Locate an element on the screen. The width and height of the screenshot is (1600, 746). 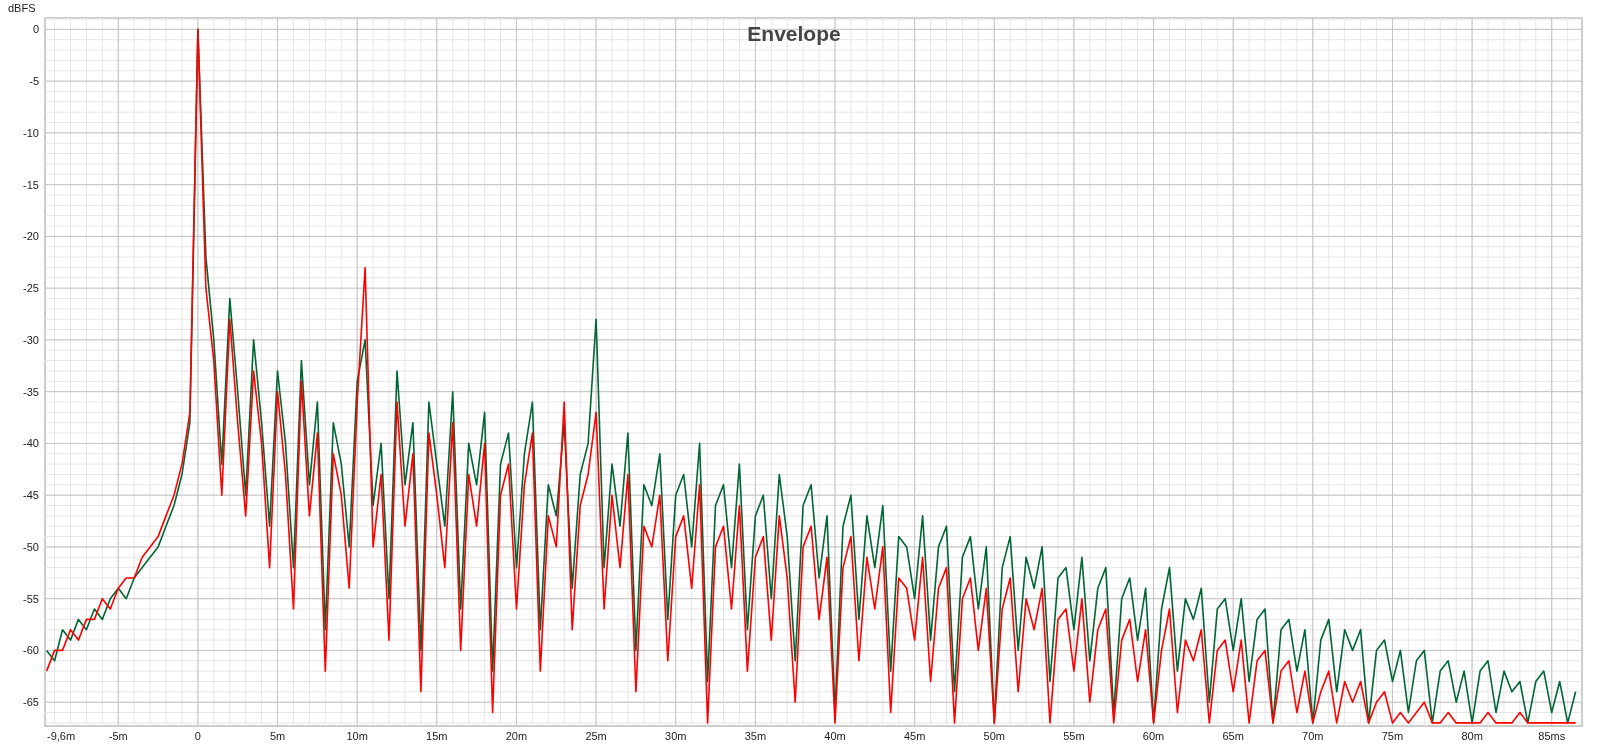
x-tick-label: 85ms is located at coordinates (1552, 736).